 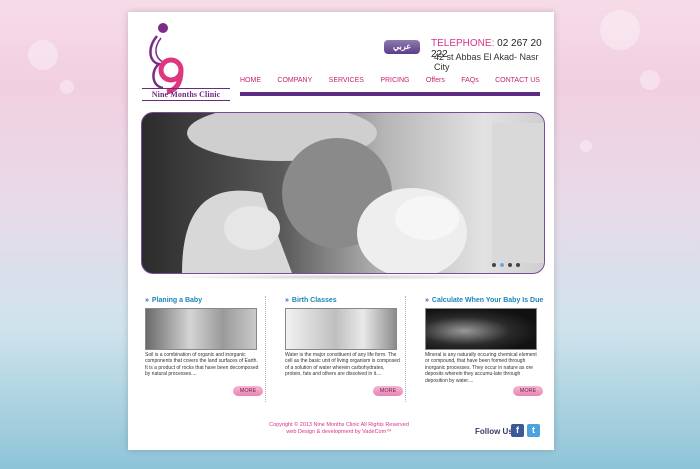 I want to click on nav-faqs: FAQs, so click(x=470, y=84).